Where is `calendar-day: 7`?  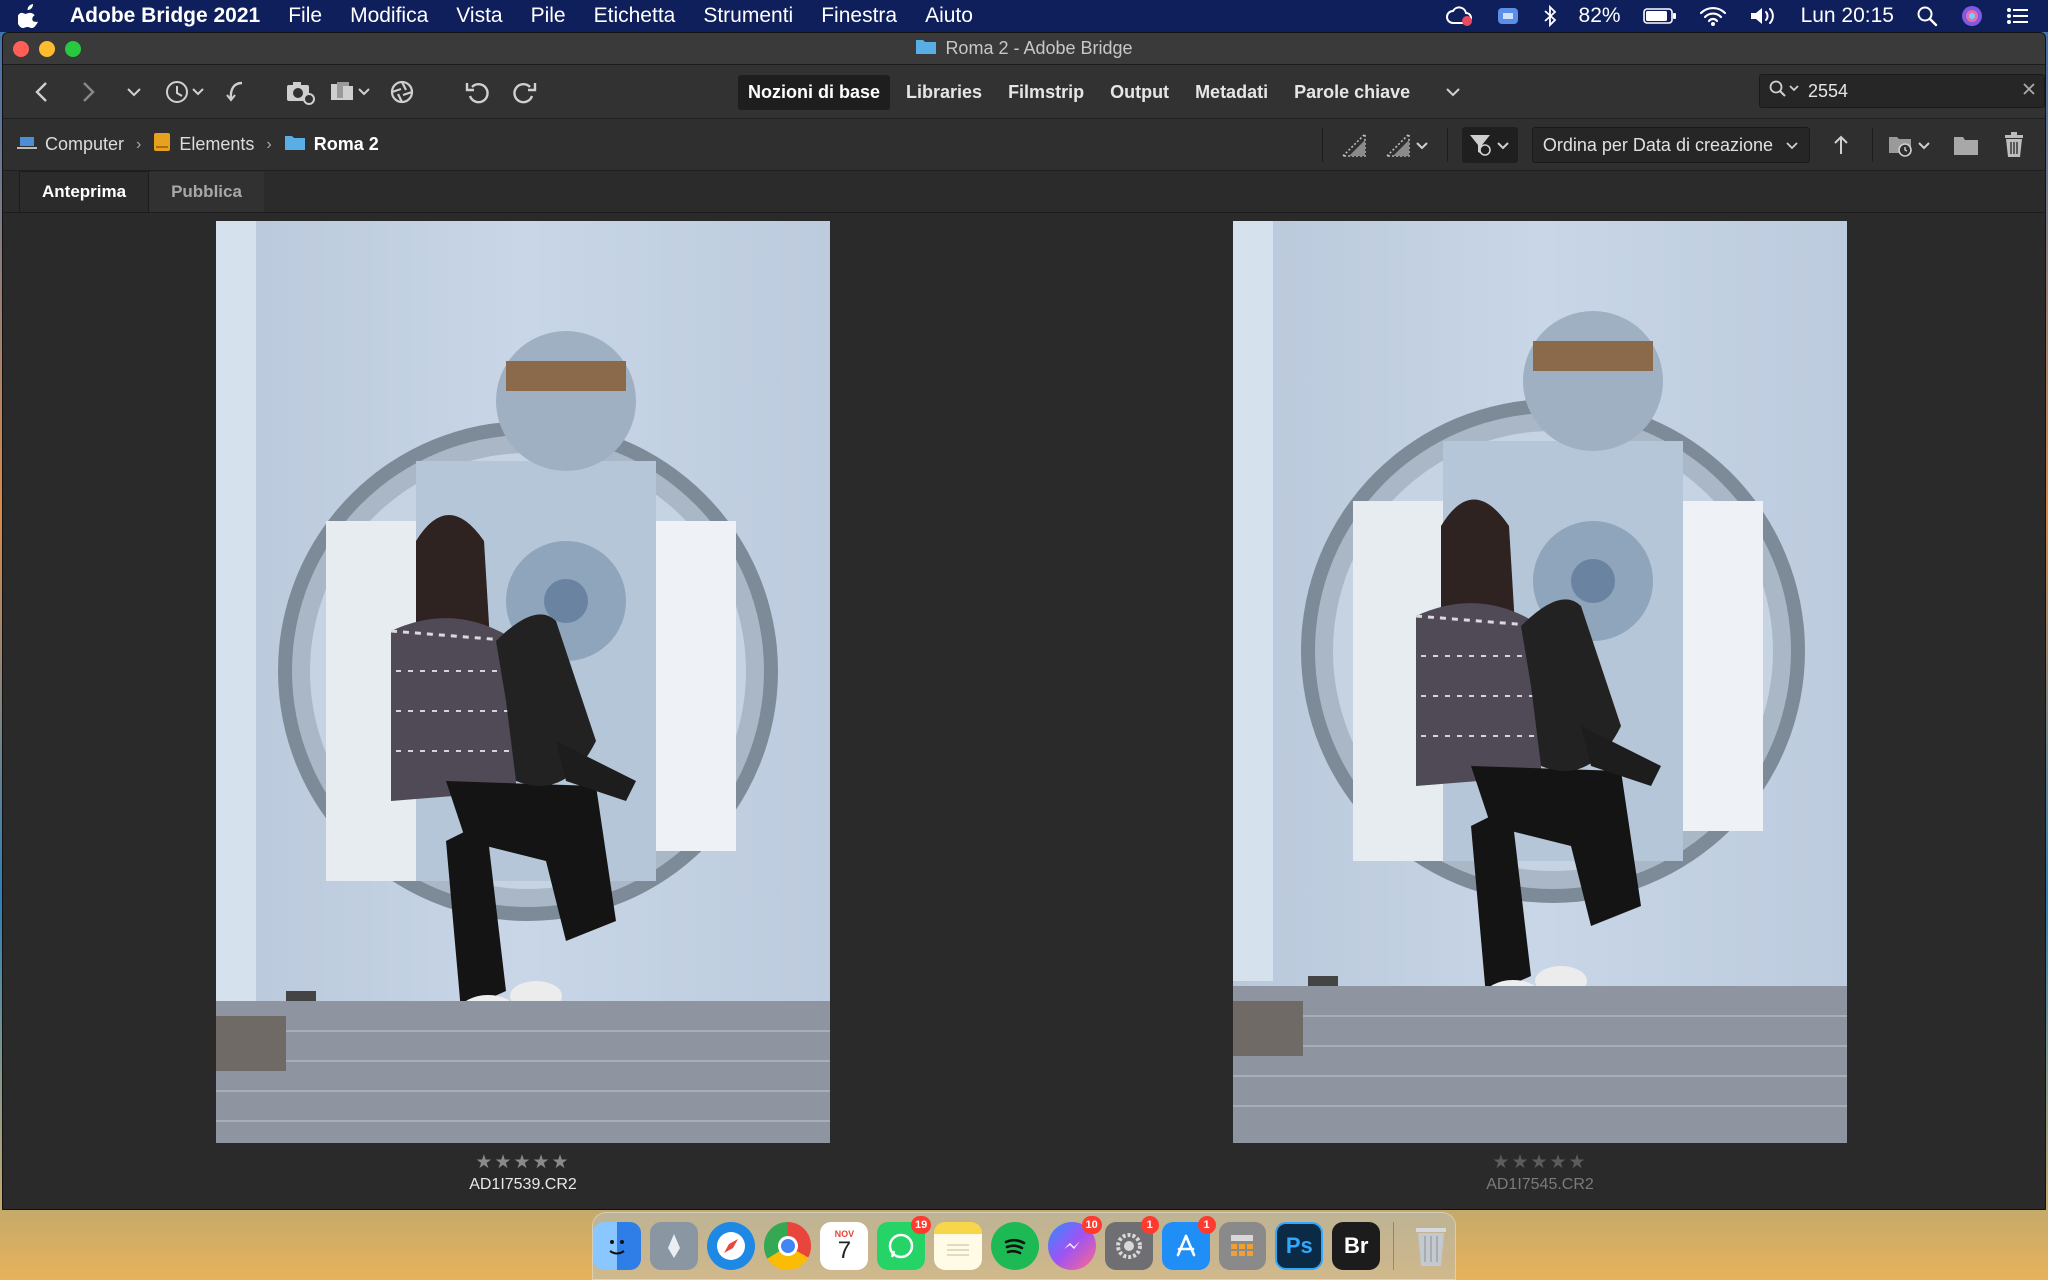 calendar-day: 7 is located at coordinates (844, 1250).